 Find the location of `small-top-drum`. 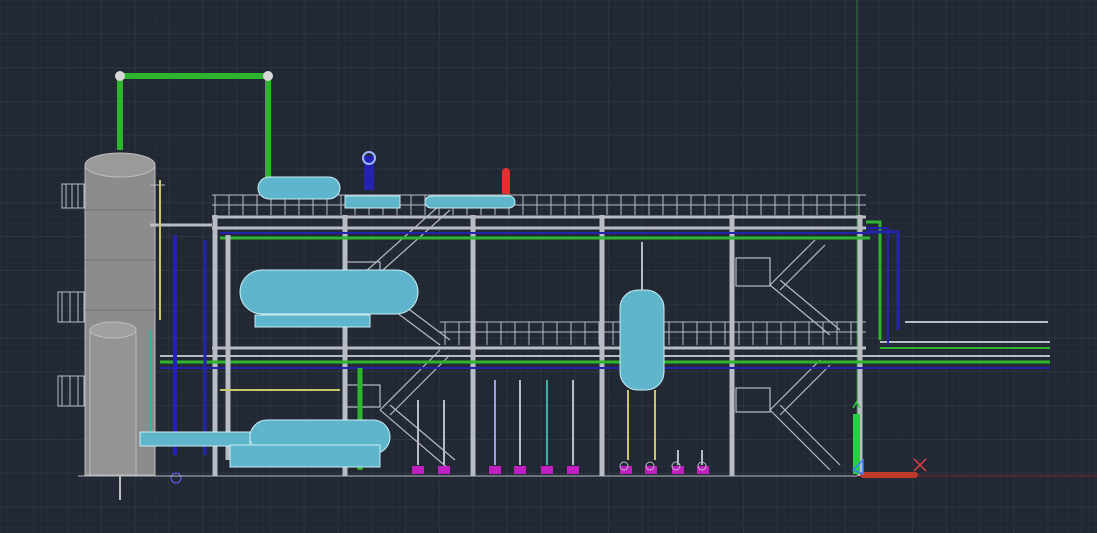

small-top-drum is located at coordinates (470, 202).